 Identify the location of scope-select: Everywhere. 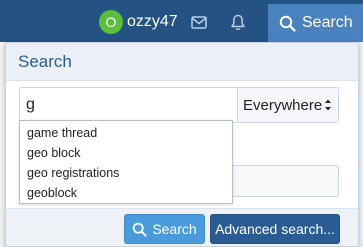
(288, 105).